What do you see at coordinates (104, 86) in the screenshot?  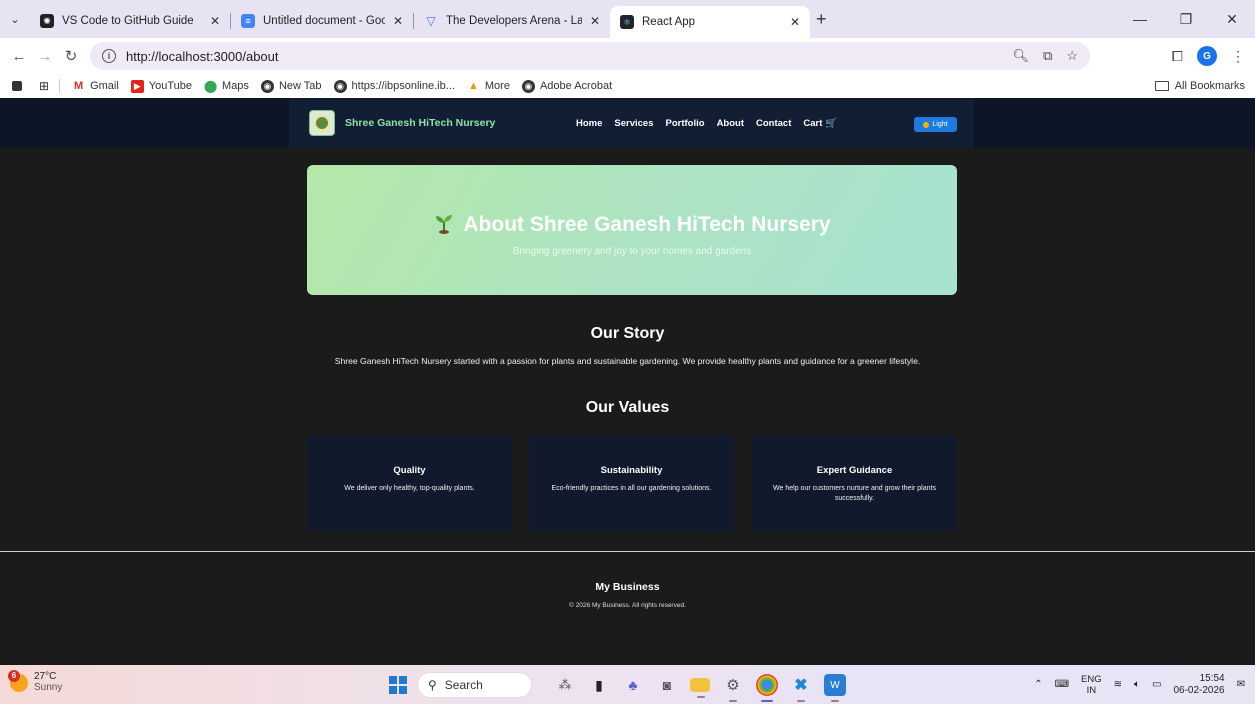 I see `bookmark-label: Gmail` at bounding box center [104, 86].